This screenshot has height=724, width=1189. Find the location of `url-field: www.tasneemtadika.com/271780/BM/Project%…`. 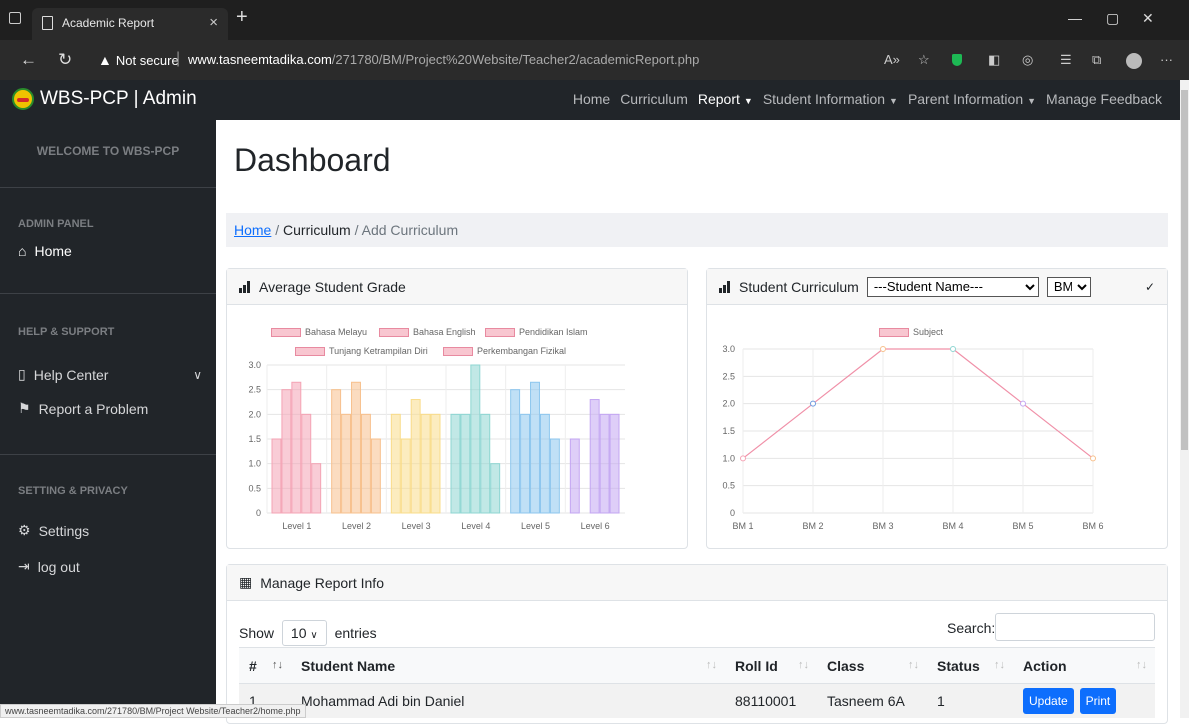

url-field: www.tasneemtadika.com/271780/BM/Project%… is located at coordinates (443, 59).